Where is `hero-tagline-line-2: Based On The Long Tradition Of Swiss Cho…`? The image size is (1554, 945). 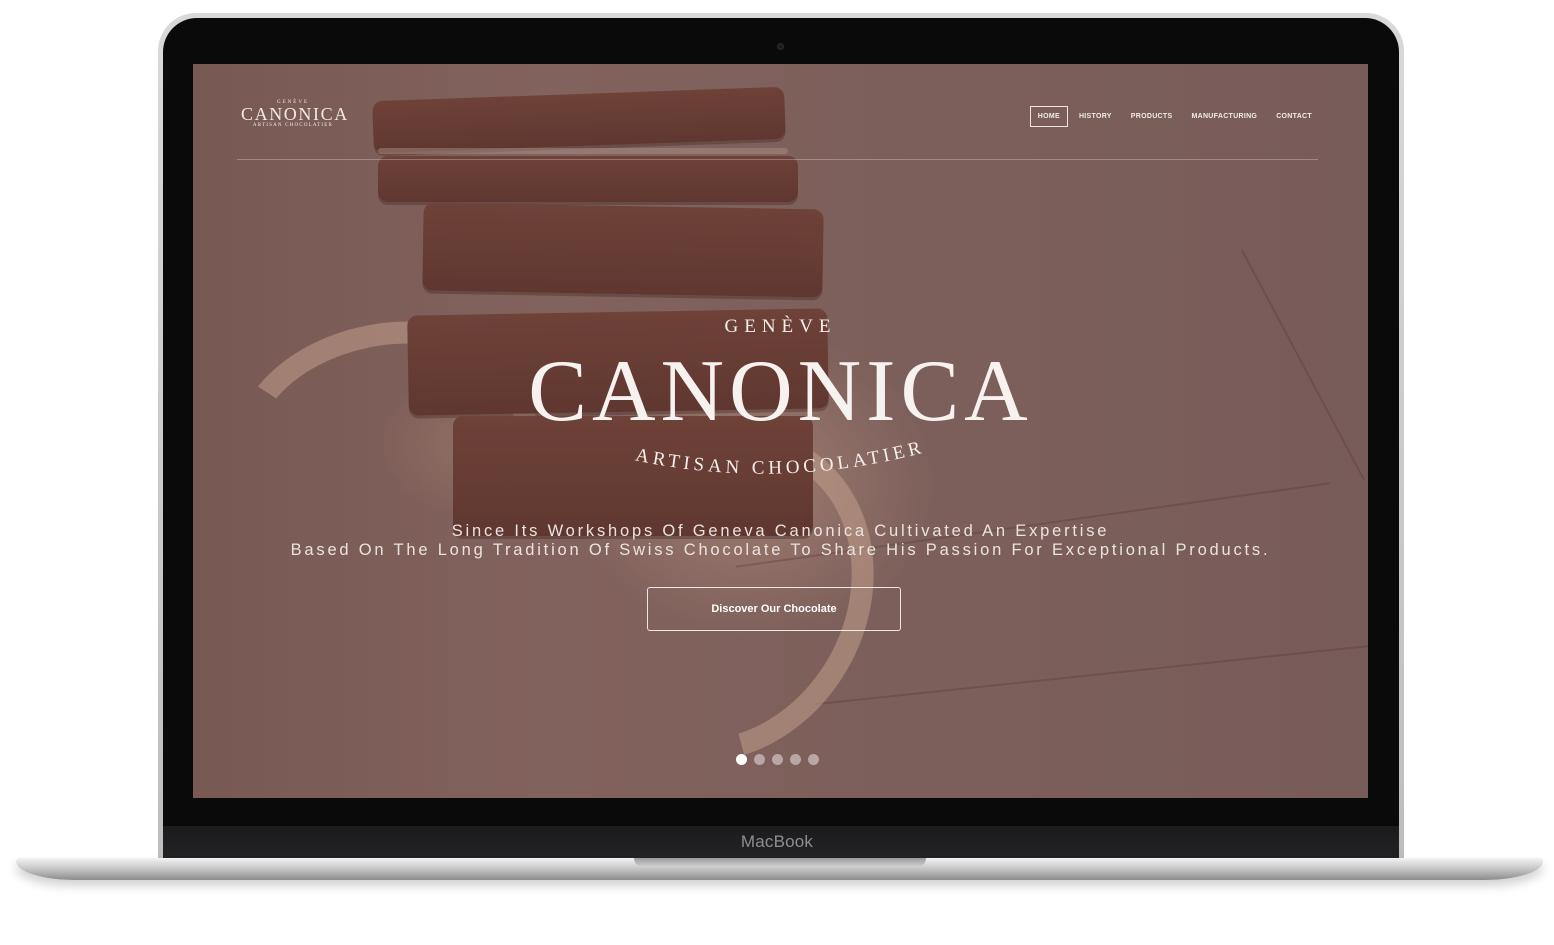
hero-tagline-line-2: Based On The Long Tradition Of Swiss Cho… is located at coordinates (780, 550).